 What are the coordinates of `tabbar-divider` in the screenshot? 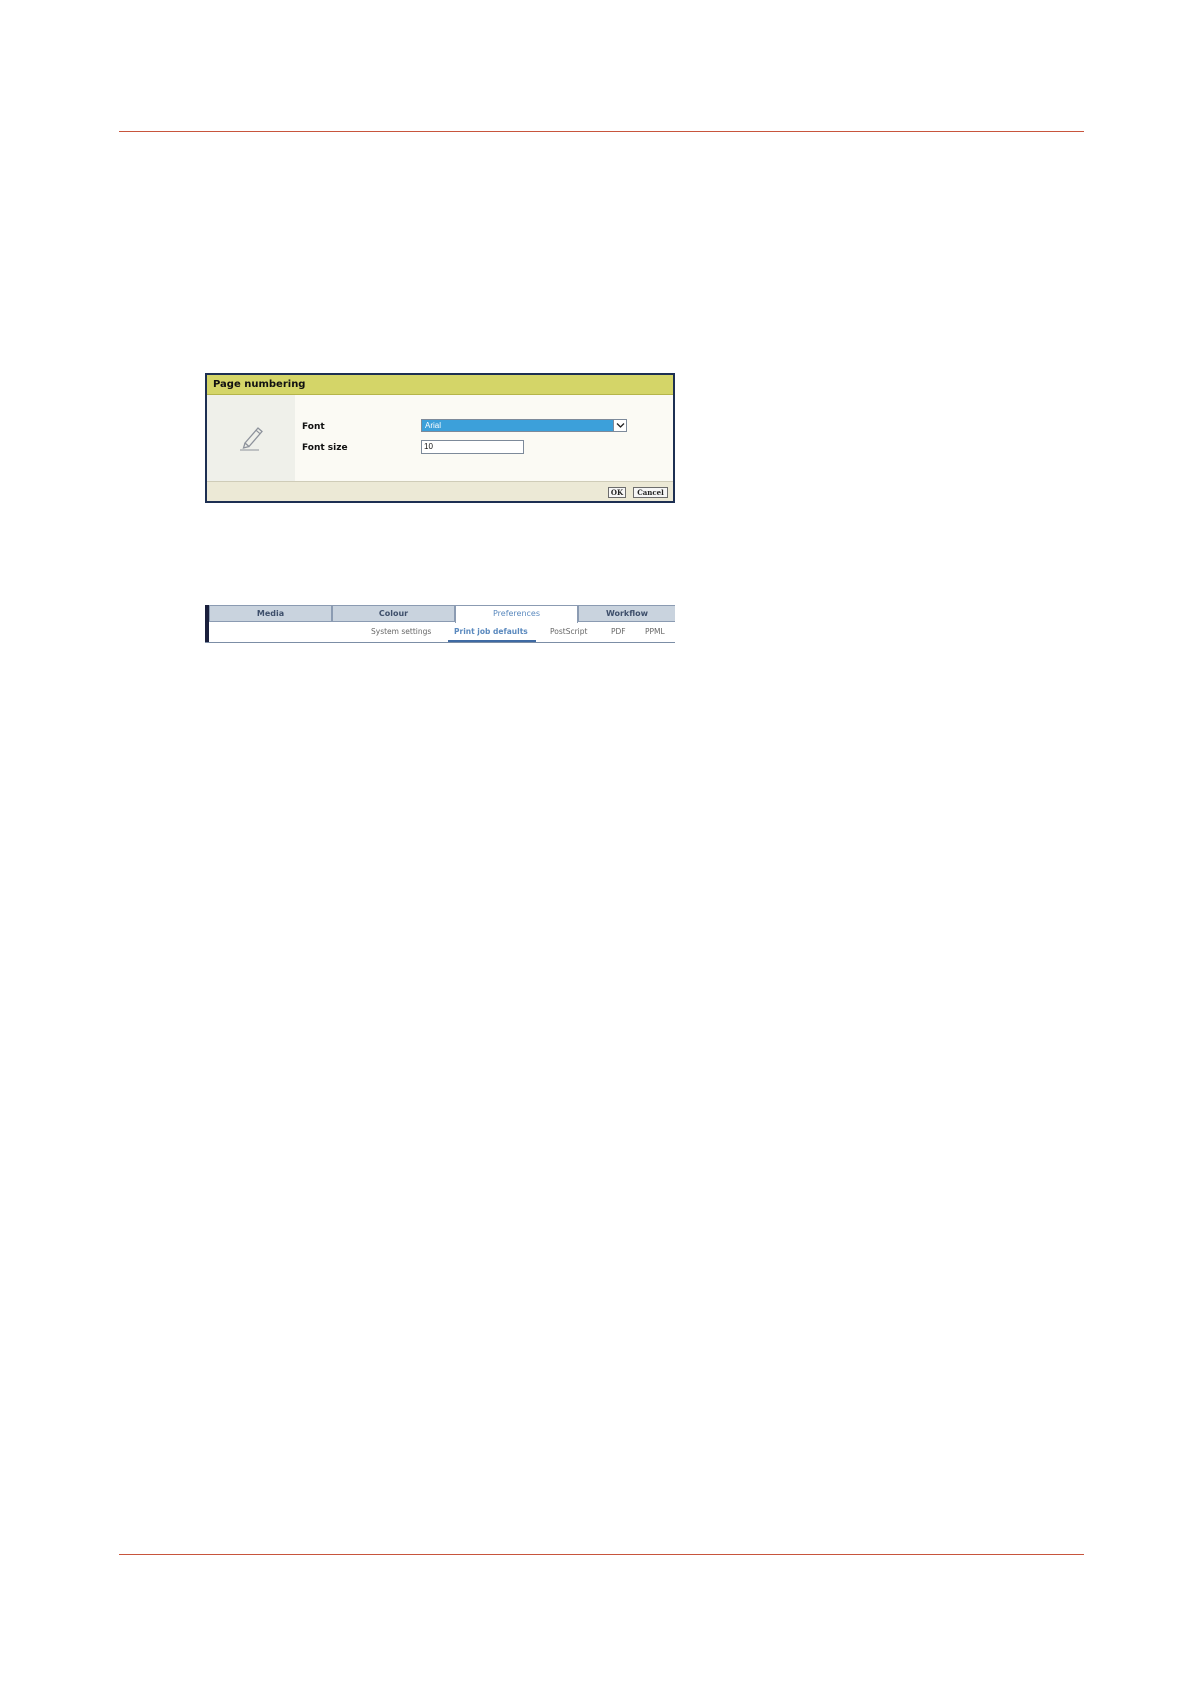 It's located at (440, 642).